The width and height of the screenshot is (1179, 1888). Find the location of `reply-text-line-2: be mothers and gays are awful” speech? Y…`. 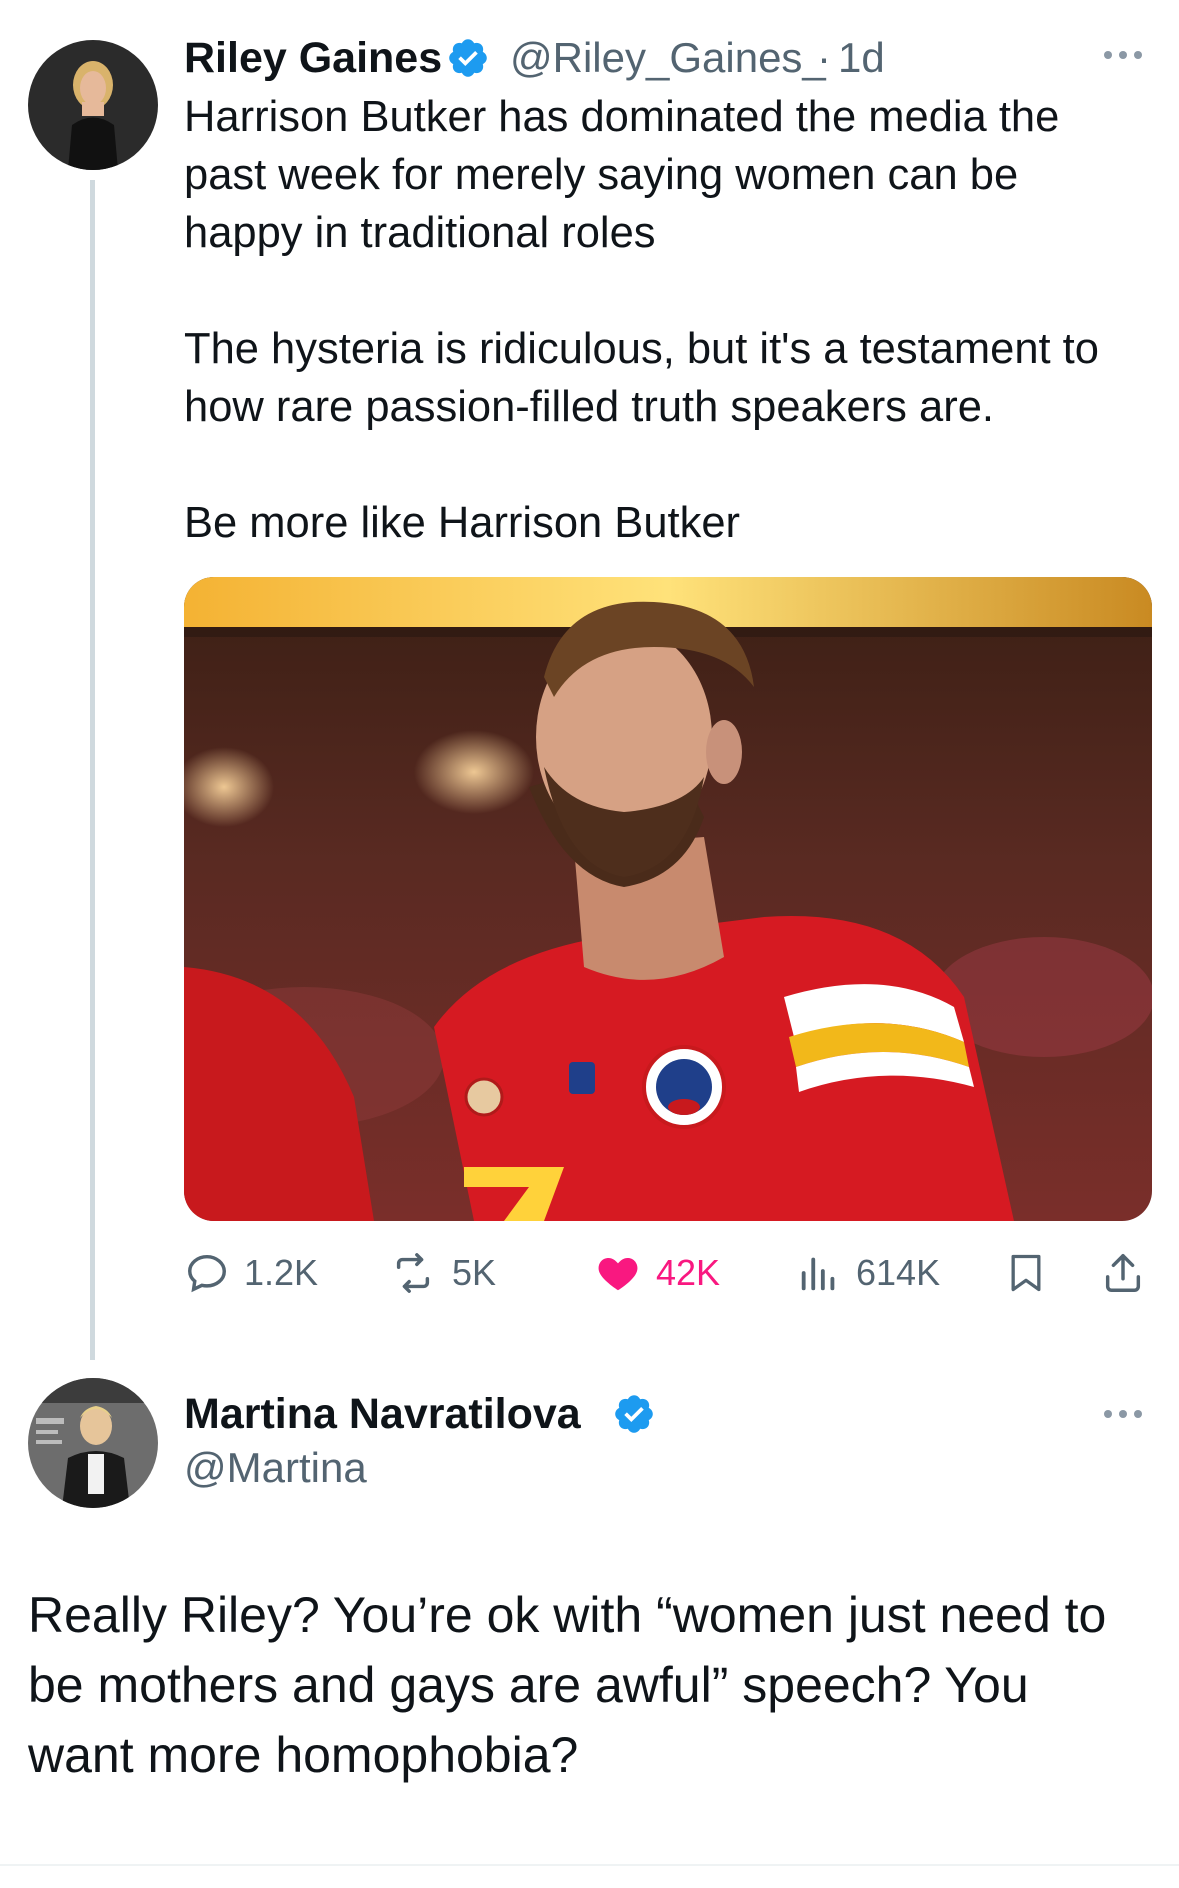

reply-text-line-2: be mothers and gays are awful” speech? Y… is located at coordinates (528, 1685).